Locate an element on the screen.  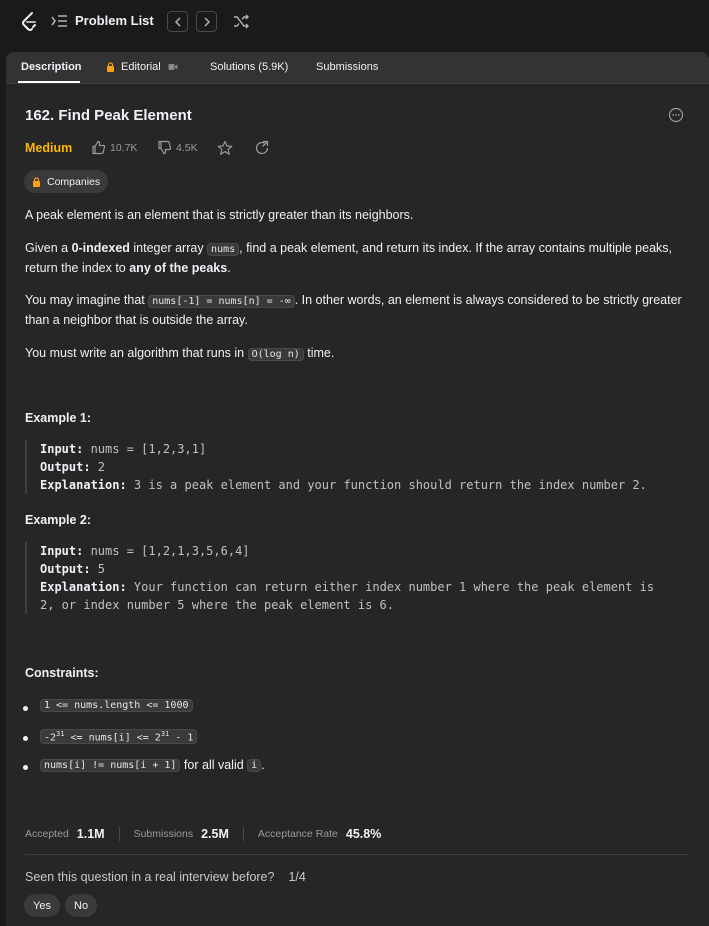
accepted-label: Accepted is located at coordinates (47, 834).